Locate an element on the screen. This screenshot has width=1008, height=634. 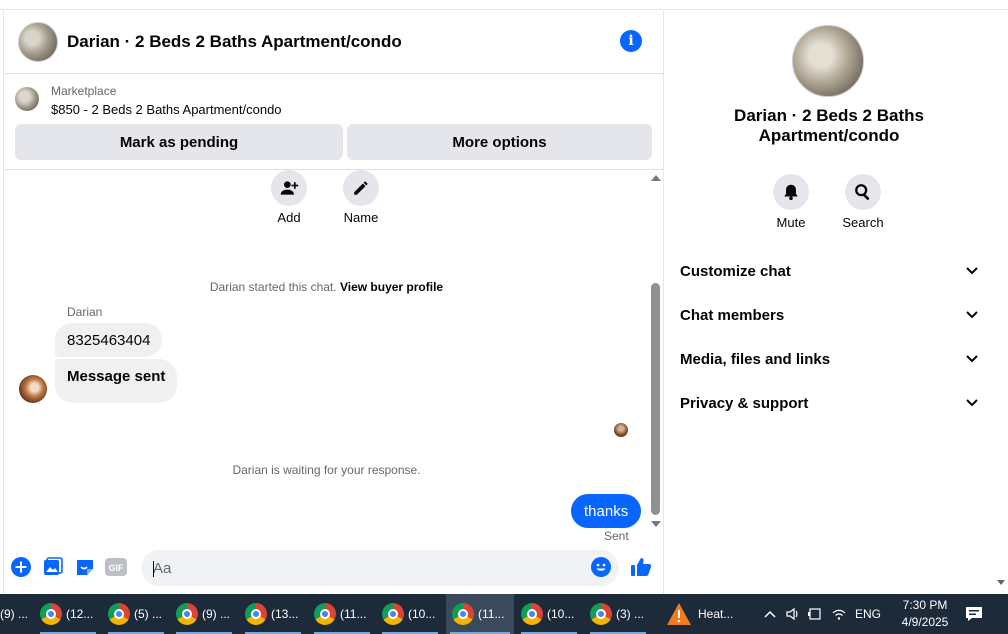
scroll-up-arrow-icon is located at coordinates (656, 178).